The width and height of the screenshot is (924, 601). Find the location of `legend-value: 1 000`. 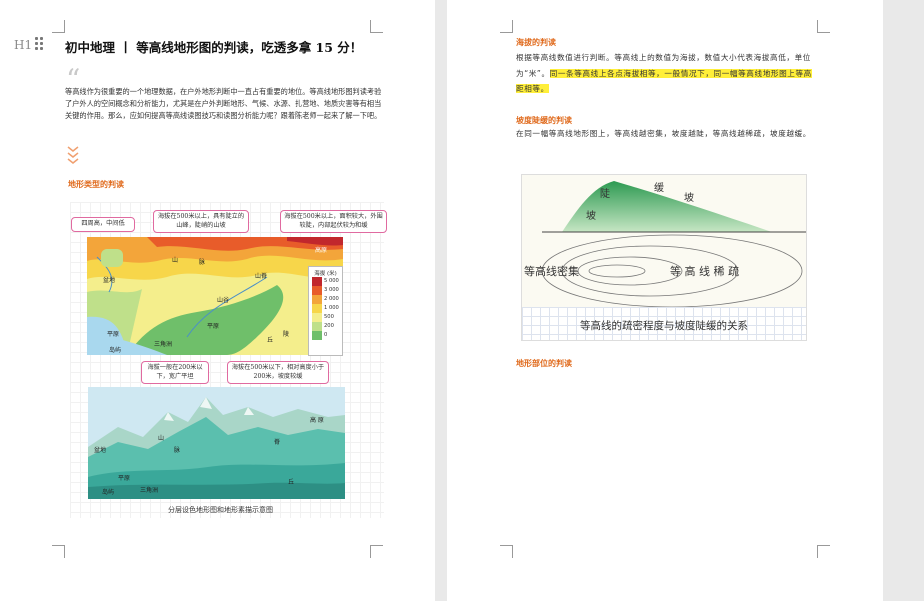

legend-value: 1 000 is located at coordinates (331, 308).